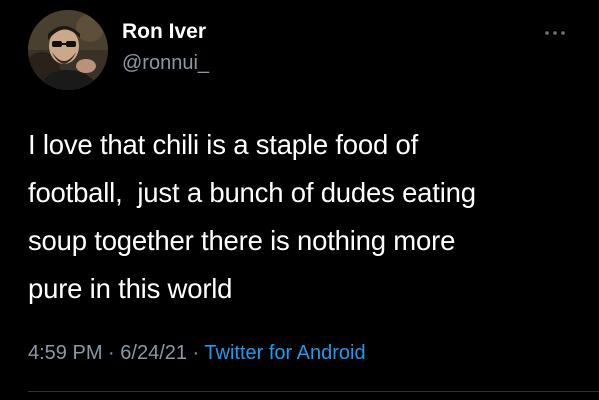  I want to click on tweet-meta: 4:59 PM · 6/24/21 · Twitter for Android, so click(197, 353).